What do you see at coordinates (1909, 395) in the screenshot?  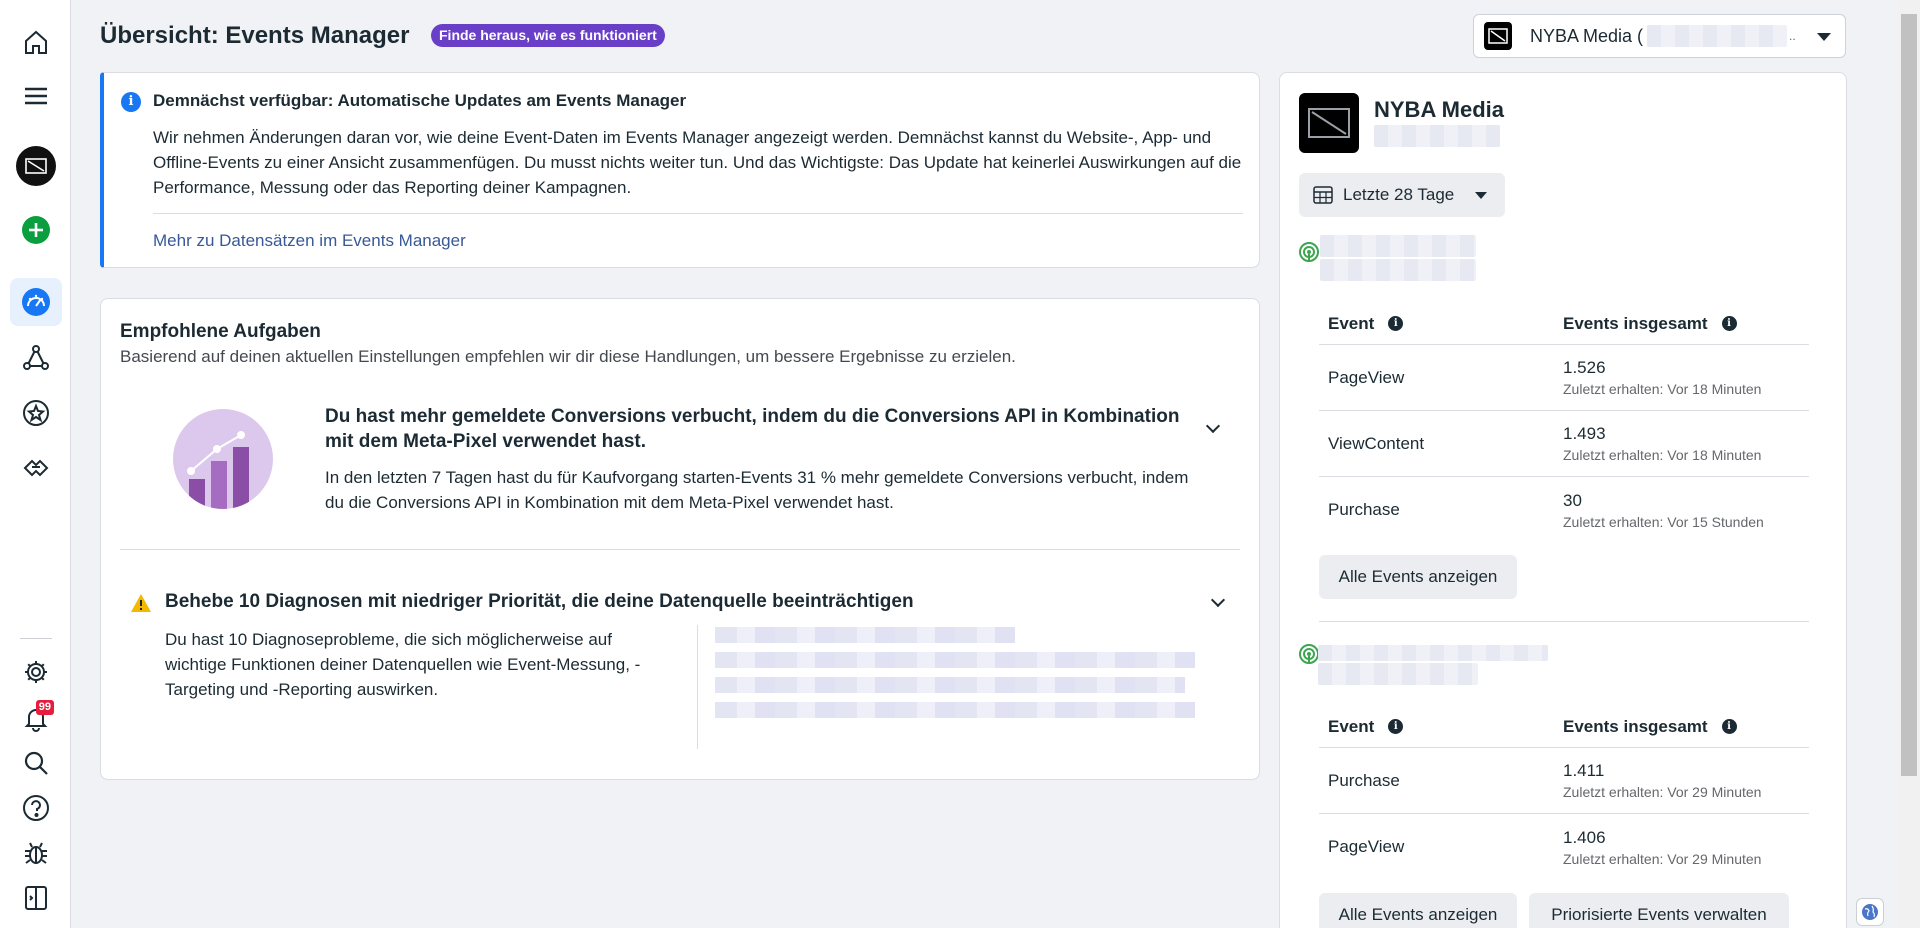 I see `scrollbar-thumb` at bounding box center [1909, 395].